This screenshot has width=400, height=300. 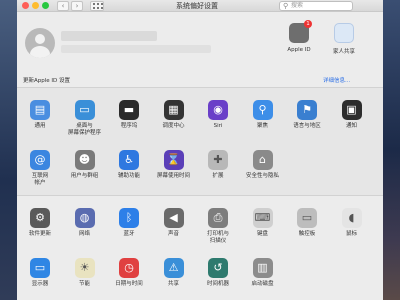 I want to click on close-button, so click(x=25, y=5).